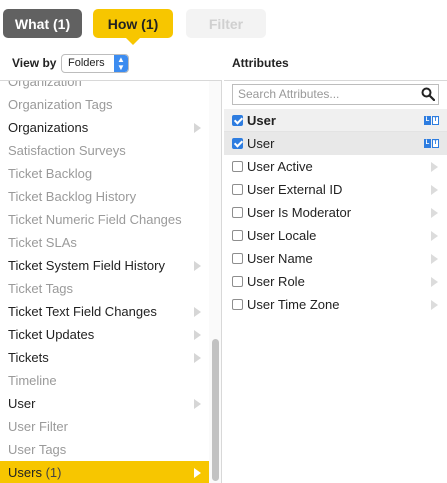 The width and height of the screenshot is (447, 483). Describe the element at coordinates (67, 150) in the screenshot. I see `folder-item-label: Satisfaction Surveys` at that location.